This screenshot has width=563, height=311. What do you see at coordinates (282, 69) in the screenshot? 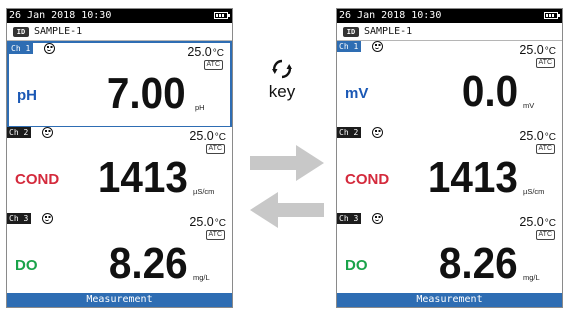
I see `refresh-cycle-icon` at bounding box center [282, 69].